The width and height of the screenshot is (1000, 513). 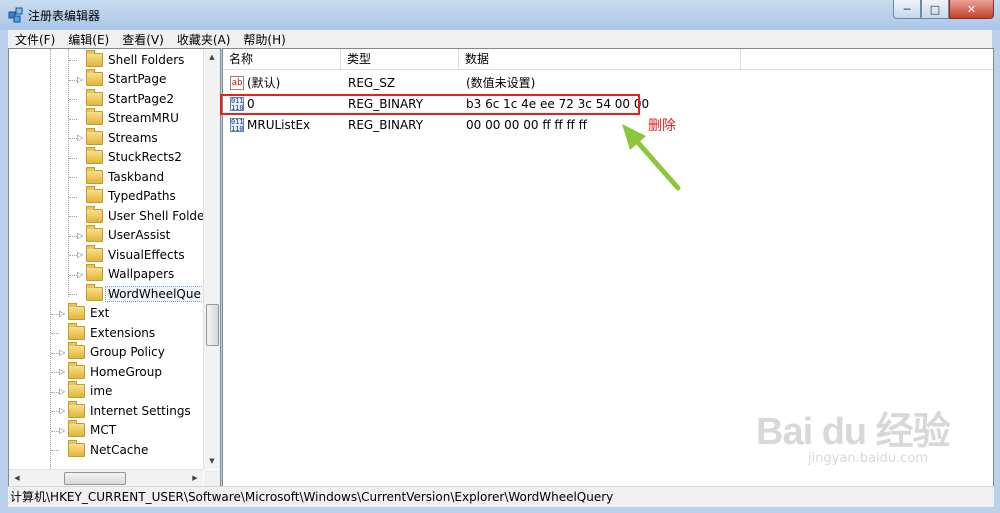 What do you see at coordinates (140, 410) in the screenshot?
I see `tree-item-label: Internet Settings` at bounding box center [140, 410].